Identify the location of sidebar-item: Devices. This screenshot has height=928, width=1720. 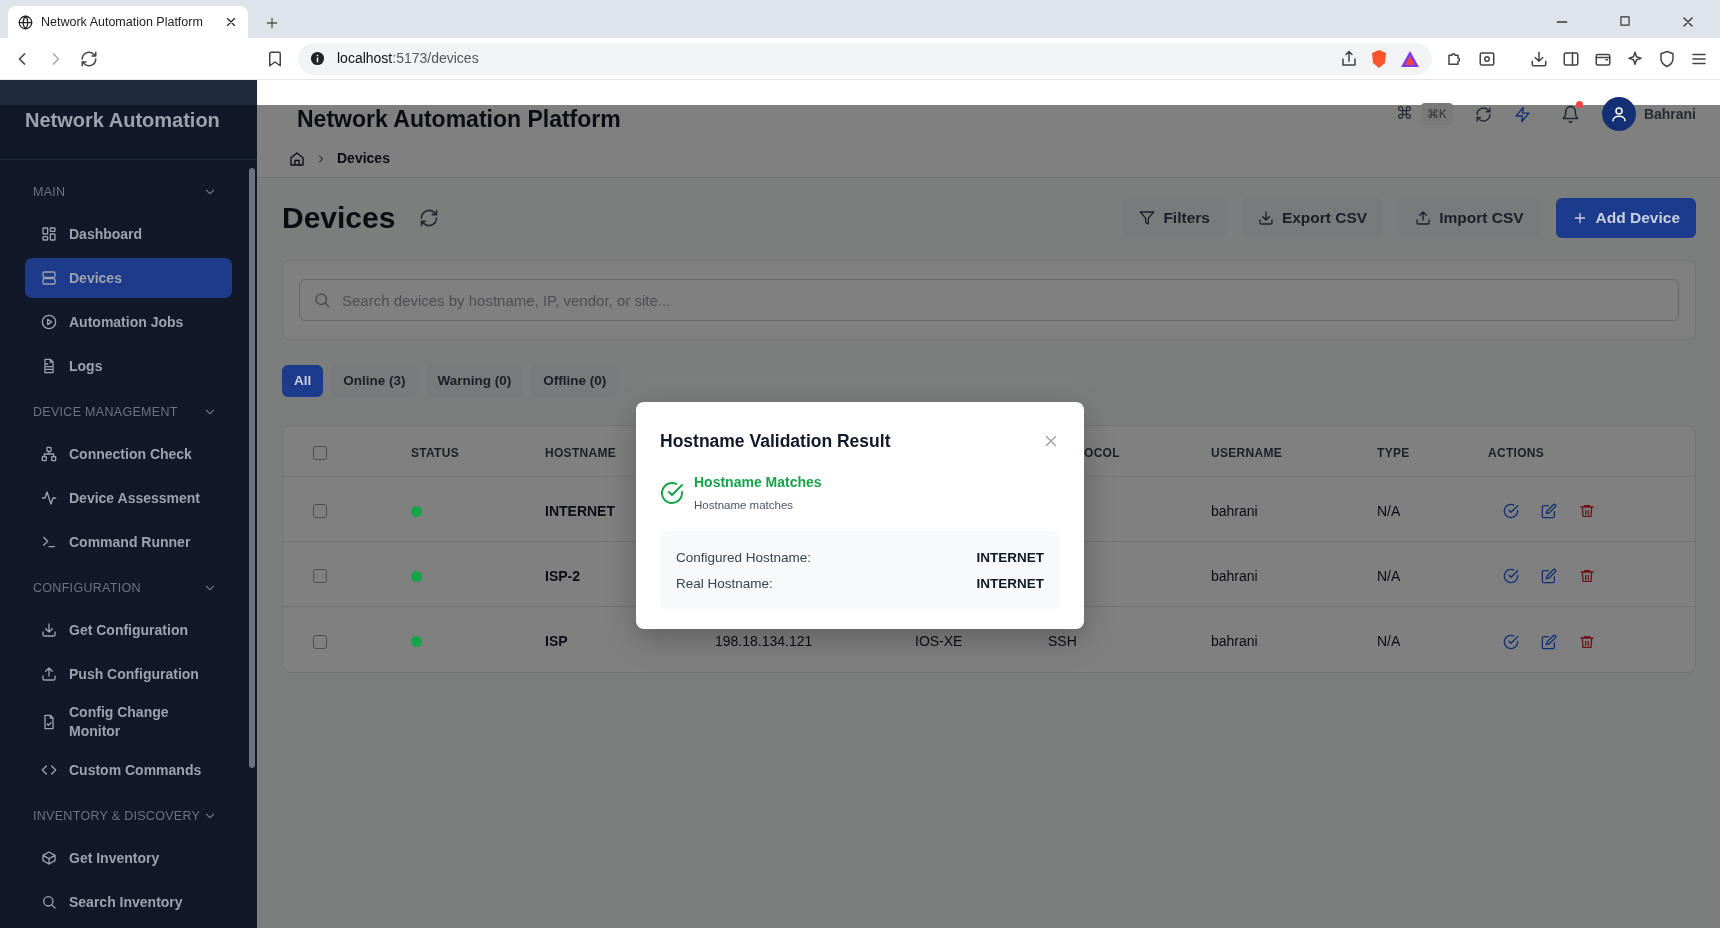
(128, 278).